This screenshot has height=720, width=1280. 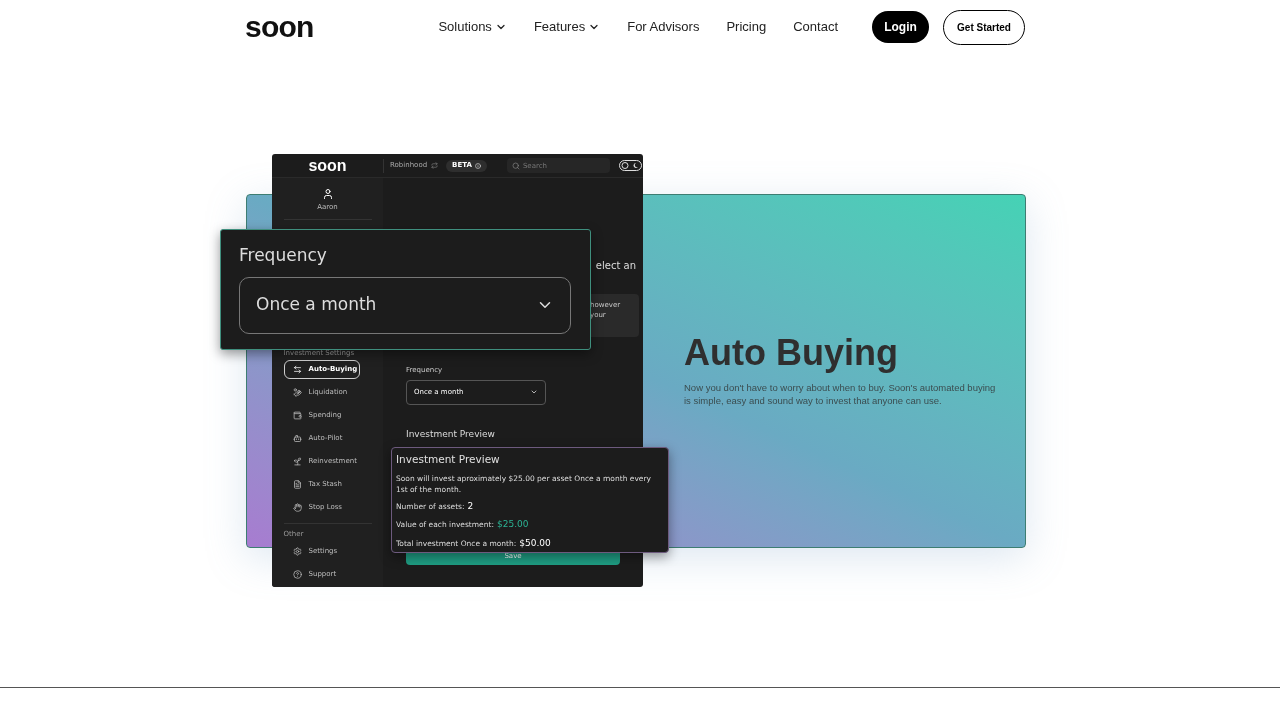 I want to click on logo: soon, so click(x=279, y=27).